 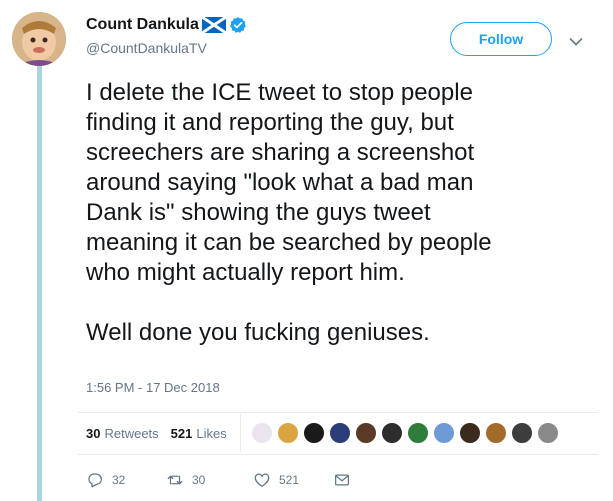 I want to click on tweet-stats: 30 Retweets 521 Likes, so click(x=156, y=433).